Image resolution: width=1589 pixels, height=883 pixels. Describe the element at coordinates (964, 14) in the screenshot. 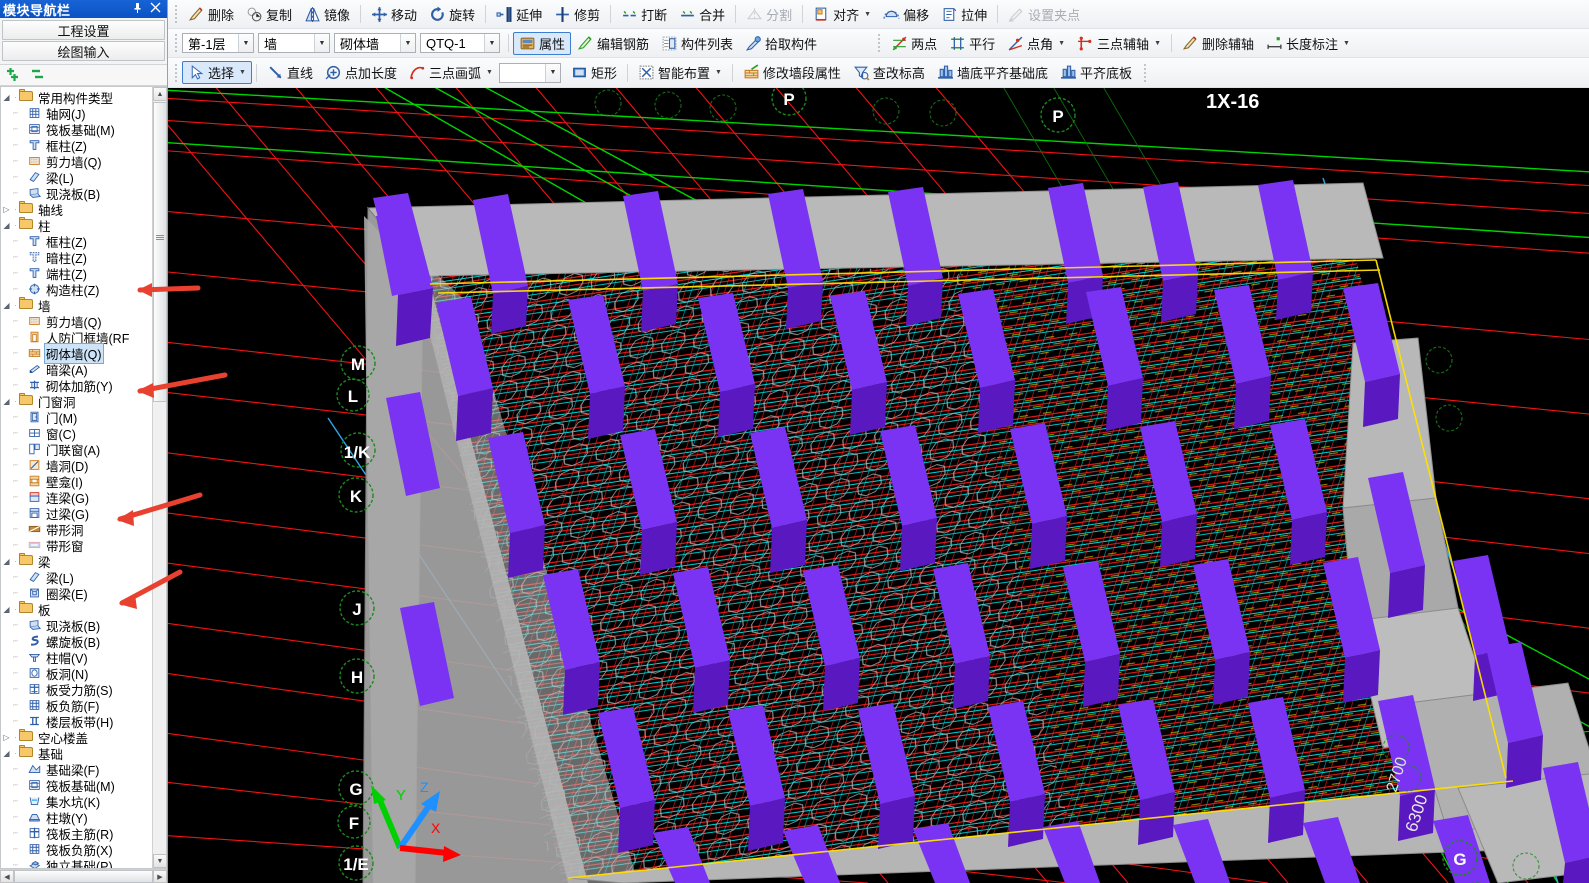

I see `stretch-button: 拉伸` at that location.